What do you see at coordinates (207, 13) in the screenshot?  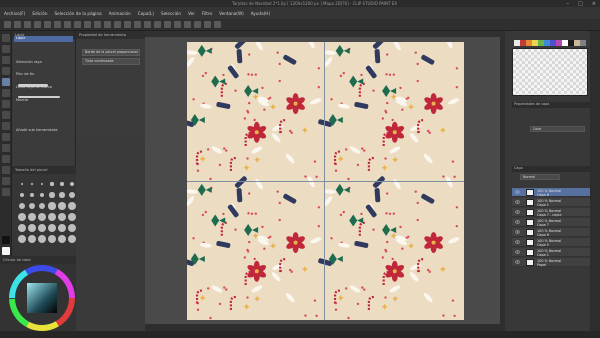 I see `menu-item: Filtro` at bounding box center [207, 13].